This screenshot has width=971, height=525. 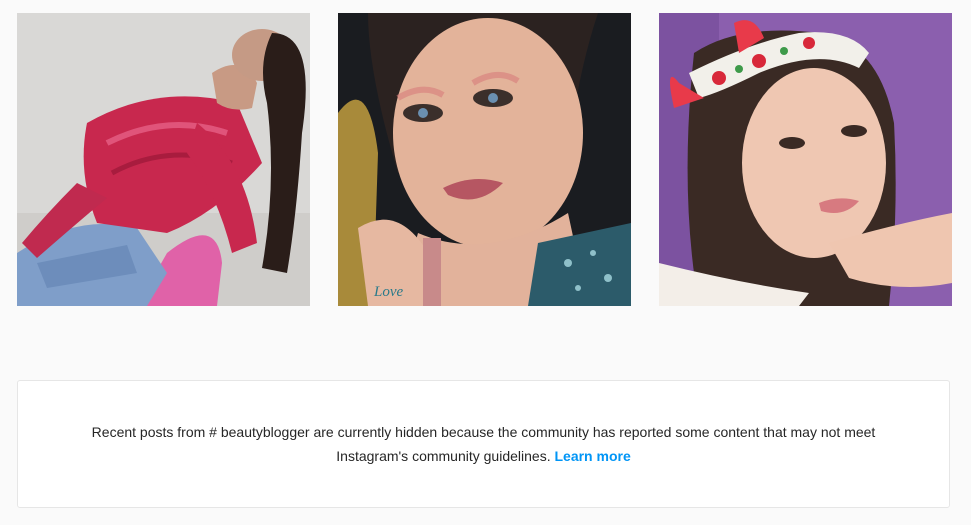 I want to click on learn-more-link: Learn more, so click(x=592, y=456).